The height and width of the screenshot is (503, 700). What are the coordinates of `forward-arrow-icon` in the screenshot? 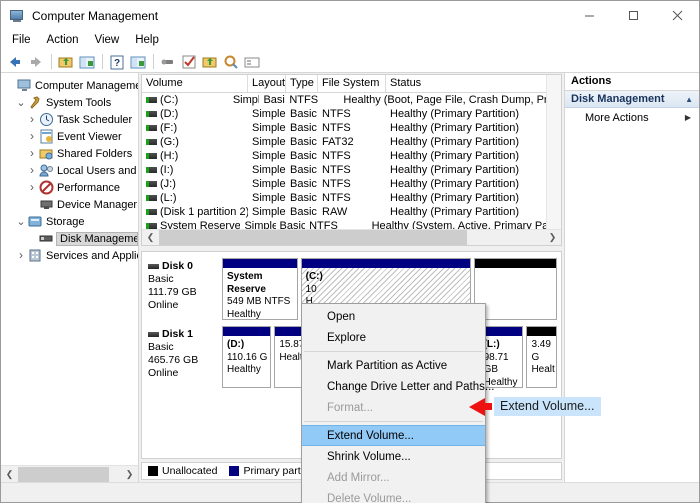 It's located at (36, 62).